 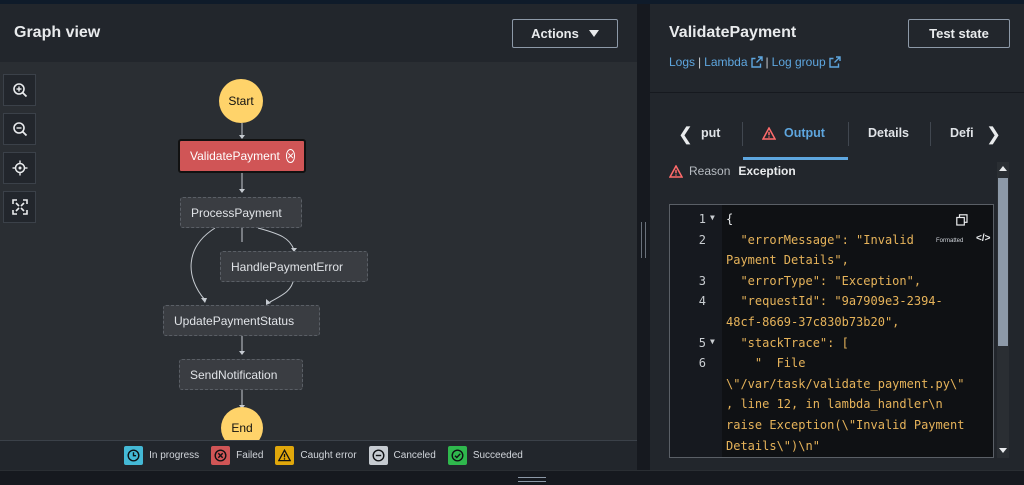 What do you see at coordinates (235, 156) in the screenshot?
I see `validate-payment-label: ValidatePayment` at bounding box center [235, 156].